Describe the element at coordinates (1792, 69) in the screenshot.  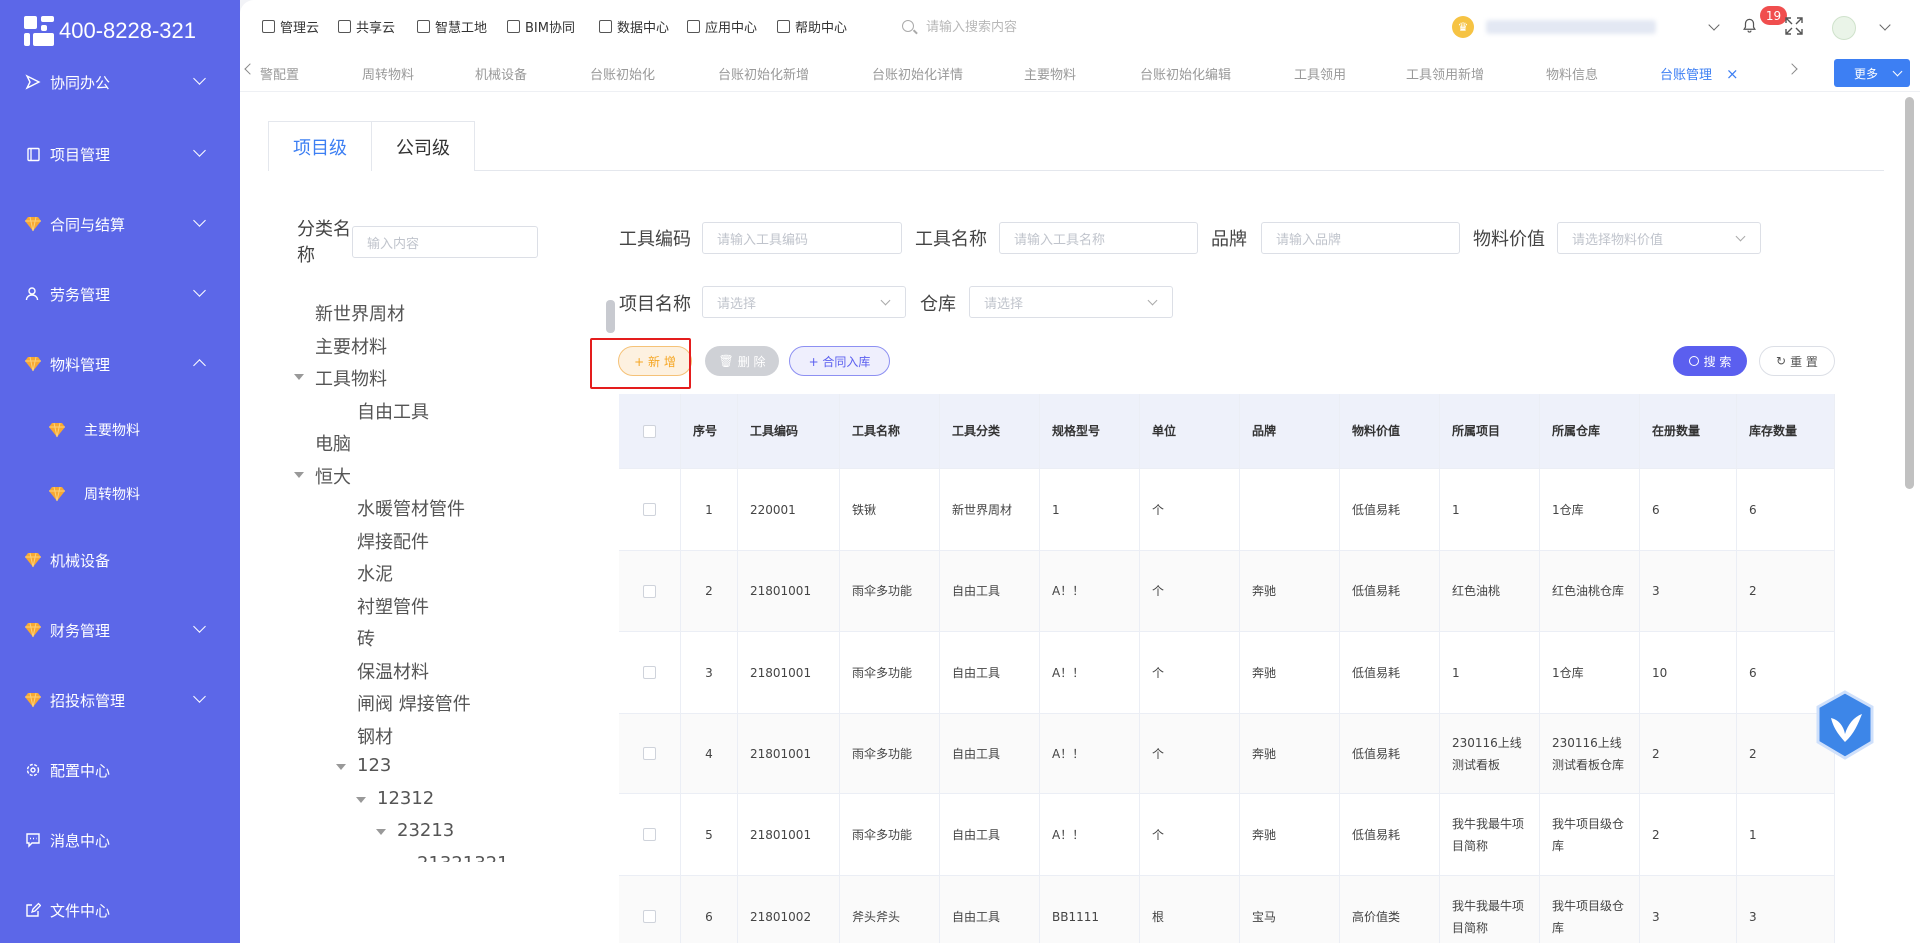
I see `tab-scroll-right-icon` at that location.